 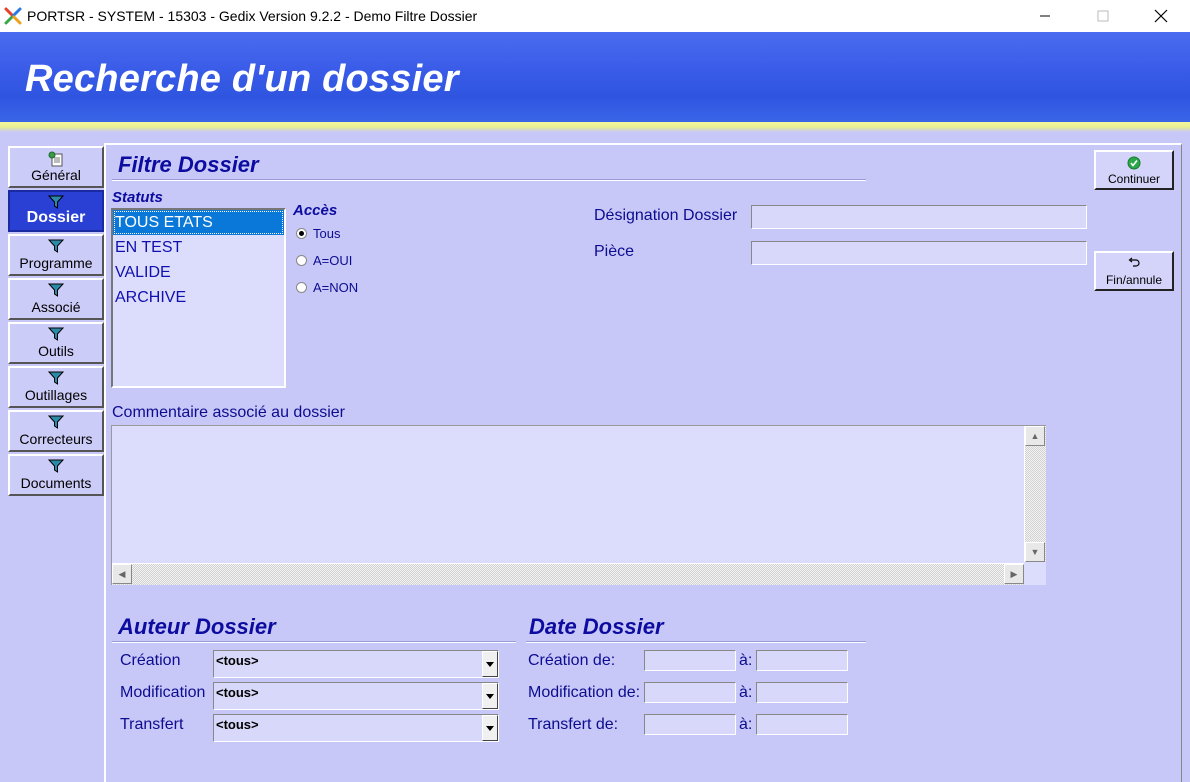 I want to click on nav-item-label: Programme, so click(x=56, y=263).